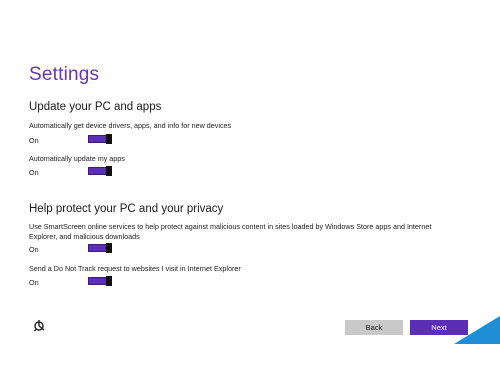 The image size is (500, 375). I want to click on section-heading-update: Update your PC and apps, so click(95, 107).